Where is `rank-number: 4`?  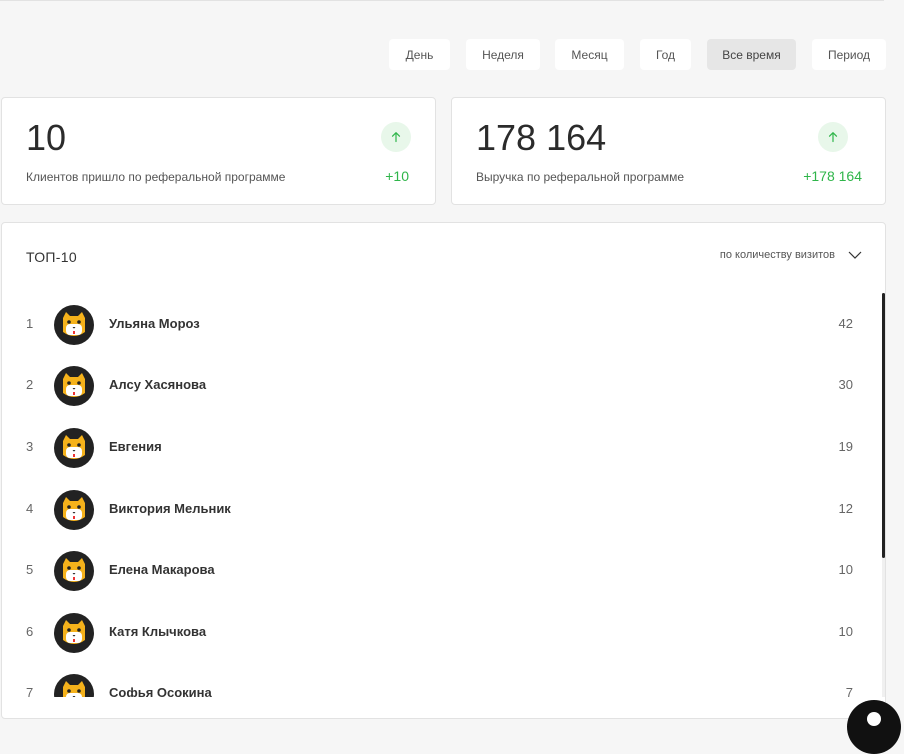
rank-number: 4 is located at coordinates (30, 508).